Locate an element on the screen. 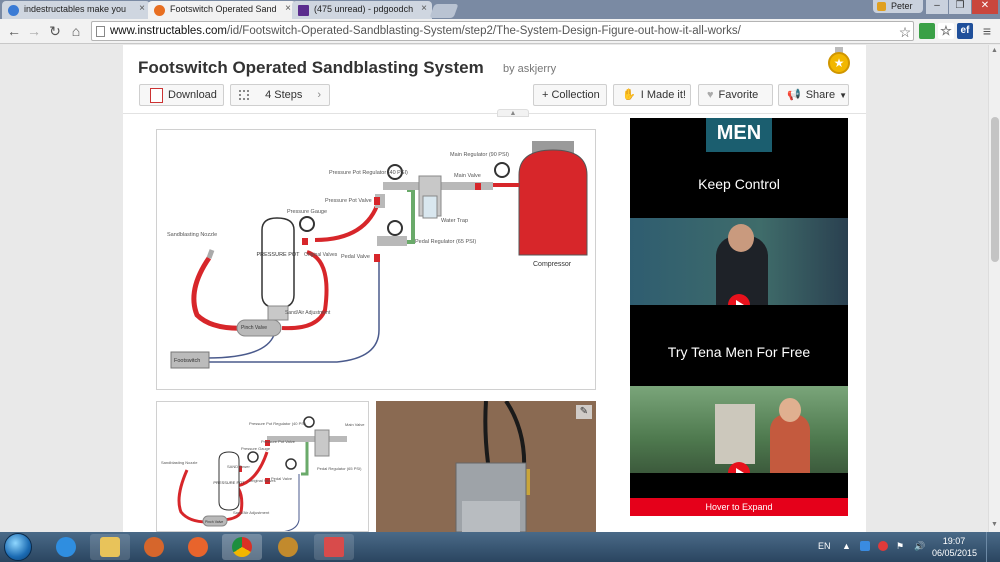  tab-gmail: (475 unread) - pdgoodch × is located at coordinates (362, 10).